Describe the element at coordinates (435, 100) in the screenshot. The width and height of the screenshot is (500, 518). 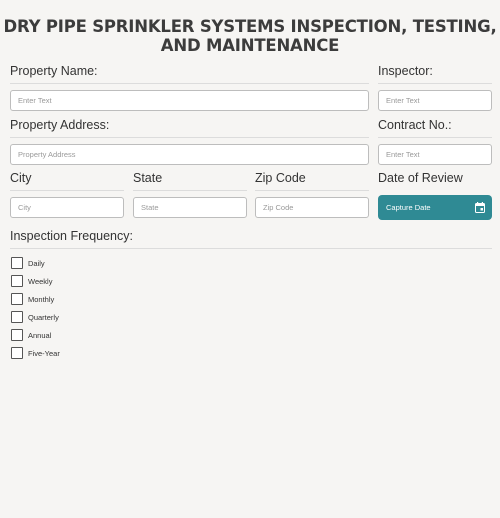
I see `inspector-input: Enter Text` at that location.